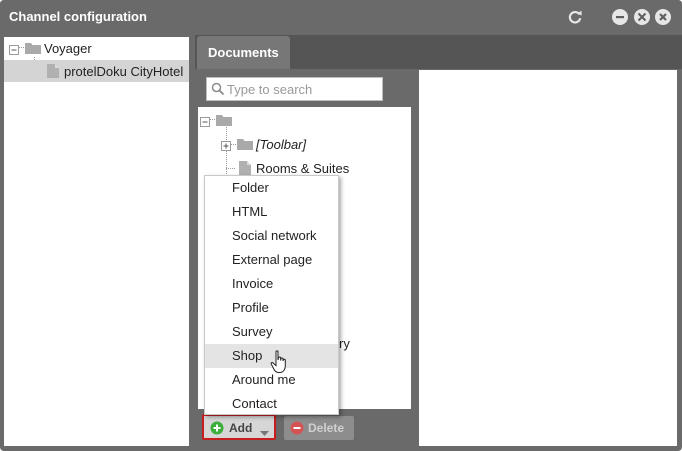  Describe the element at coordinates (250, 211) in the screenshot. I see `menu-item-label: HTML` at that location.